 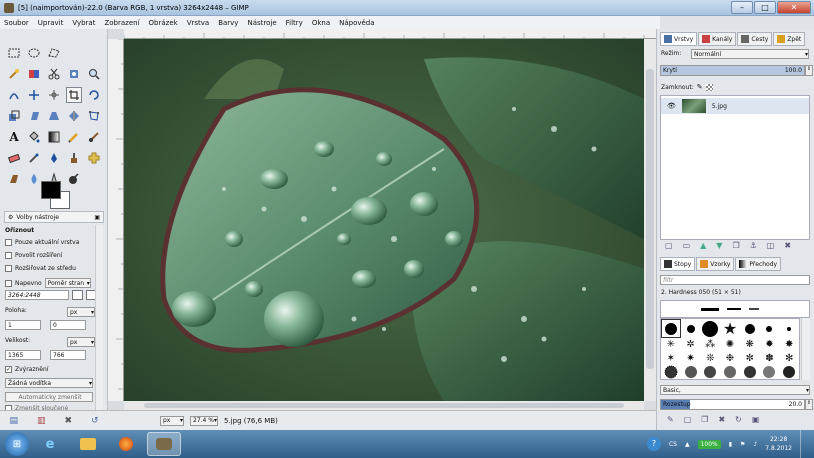 I want to click on size-height-field: 766, so click(x=68, y=355).